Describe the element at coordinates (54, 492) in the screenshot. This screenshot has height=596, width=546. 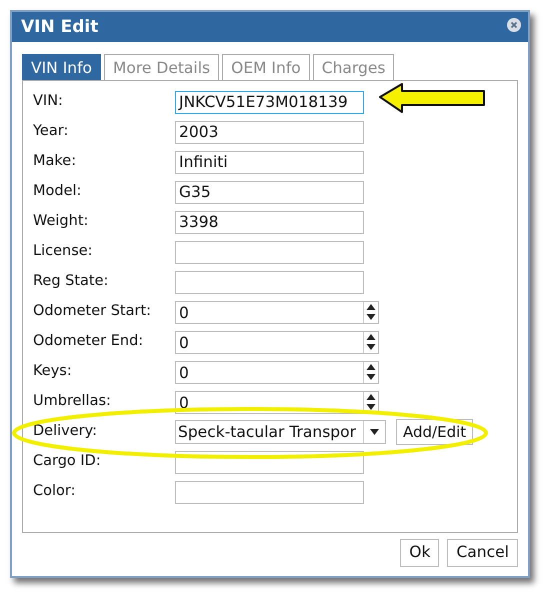
I see `field-label: Color:` at that location.